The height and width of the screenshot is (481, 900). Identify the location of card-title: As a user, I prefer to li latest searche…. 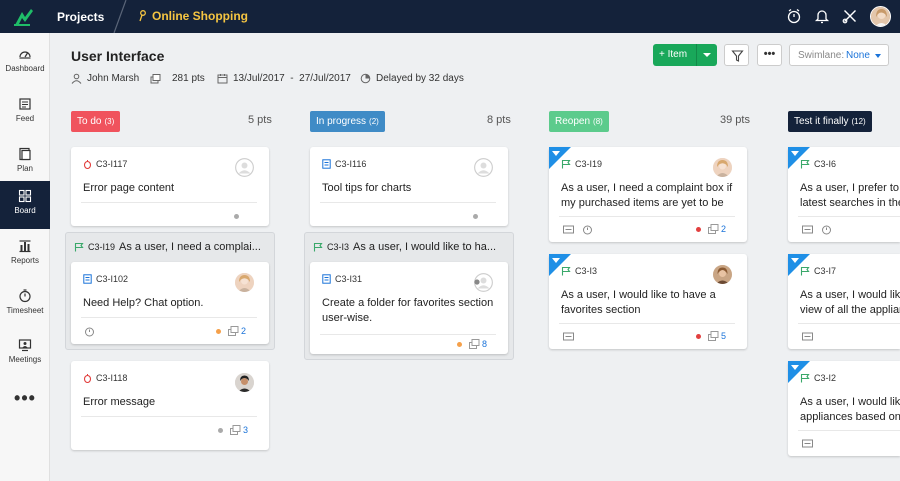
(850, 196).